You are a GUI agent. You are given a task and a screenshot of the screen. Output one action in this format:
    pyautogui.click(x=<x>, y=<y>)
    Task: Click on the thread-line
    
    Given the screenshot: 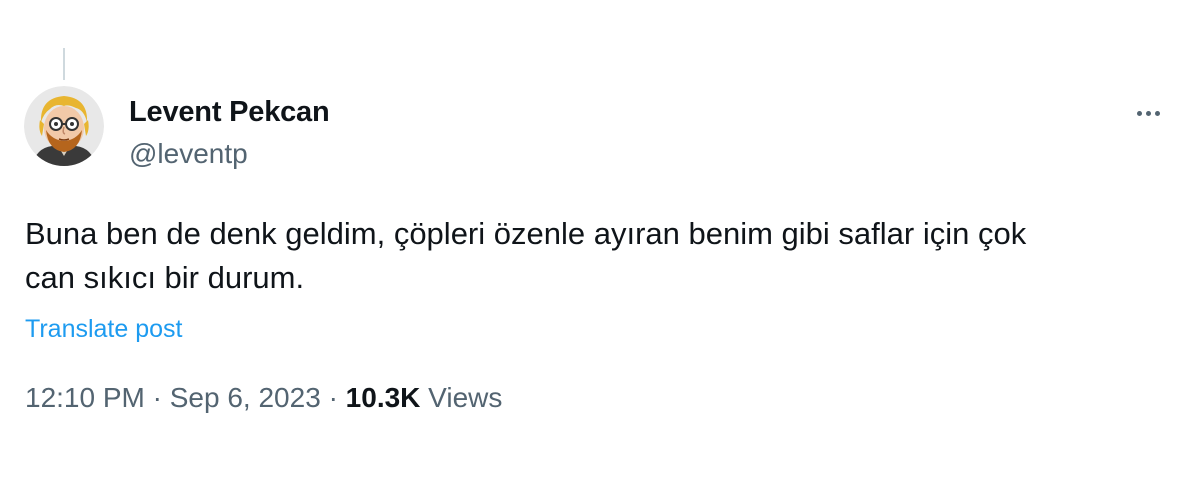 What is the action you would take?
    pyautogui.click(x=64, y=64)
    